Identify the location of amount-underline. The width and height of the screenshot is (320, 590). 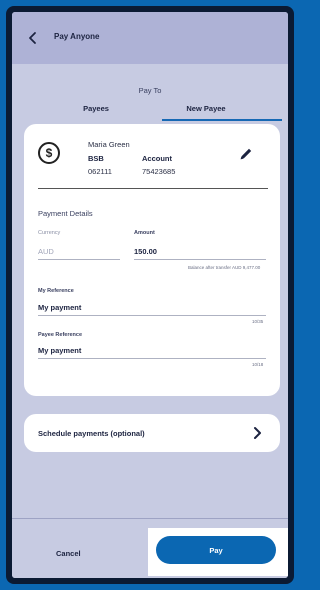
(200, 259).